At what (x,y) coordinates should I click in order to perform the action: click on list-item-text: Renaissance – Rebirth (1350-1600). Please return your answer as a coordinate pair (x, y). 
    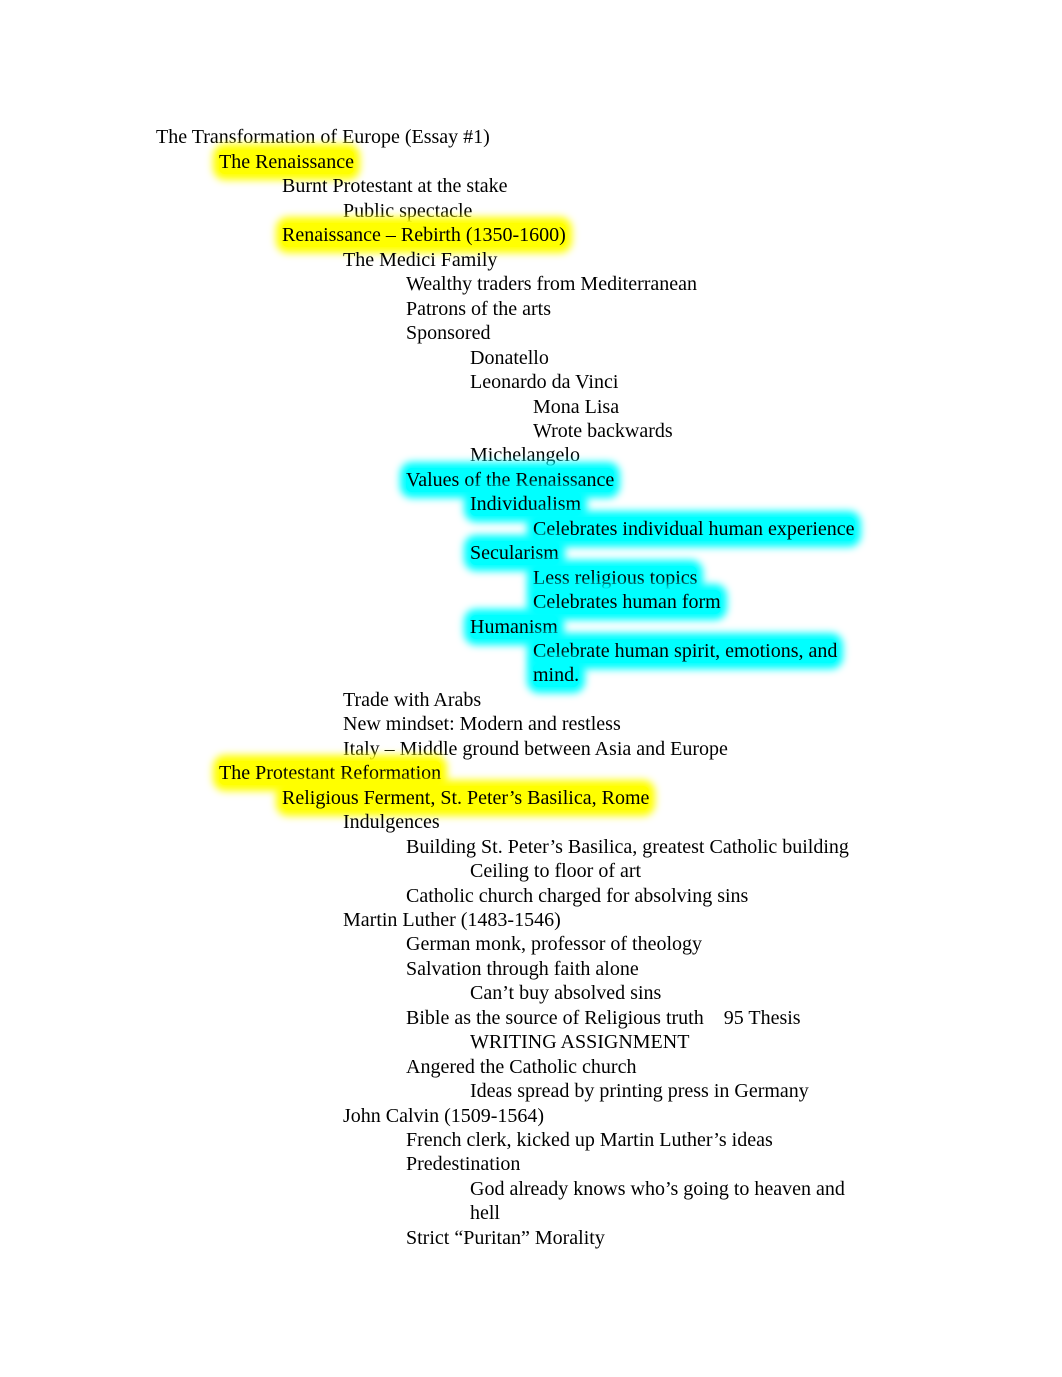
    Looking at the image, I should click on (424, 235).